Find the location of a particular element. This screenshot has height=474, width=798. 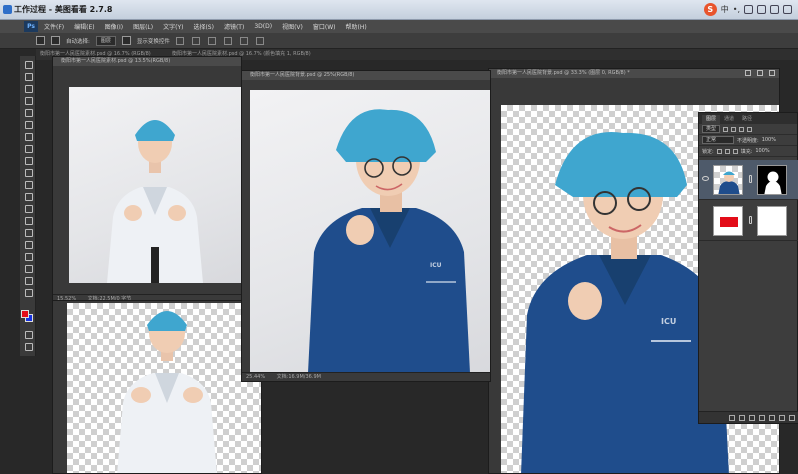

foreground-color-swatch is located at coordinates (25, 314).